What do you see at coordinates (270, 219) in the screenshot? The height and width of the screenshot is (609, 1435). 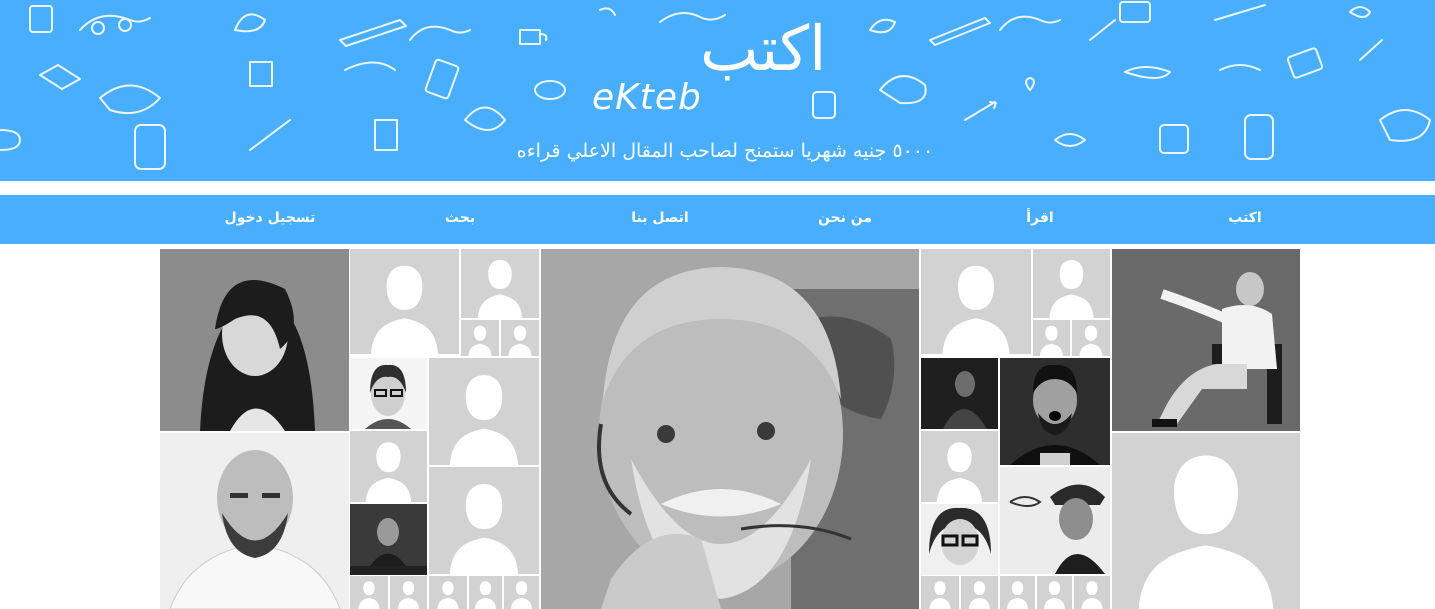 I see `nav-login: تسجيل دخول` at bounding box center [270, 219].